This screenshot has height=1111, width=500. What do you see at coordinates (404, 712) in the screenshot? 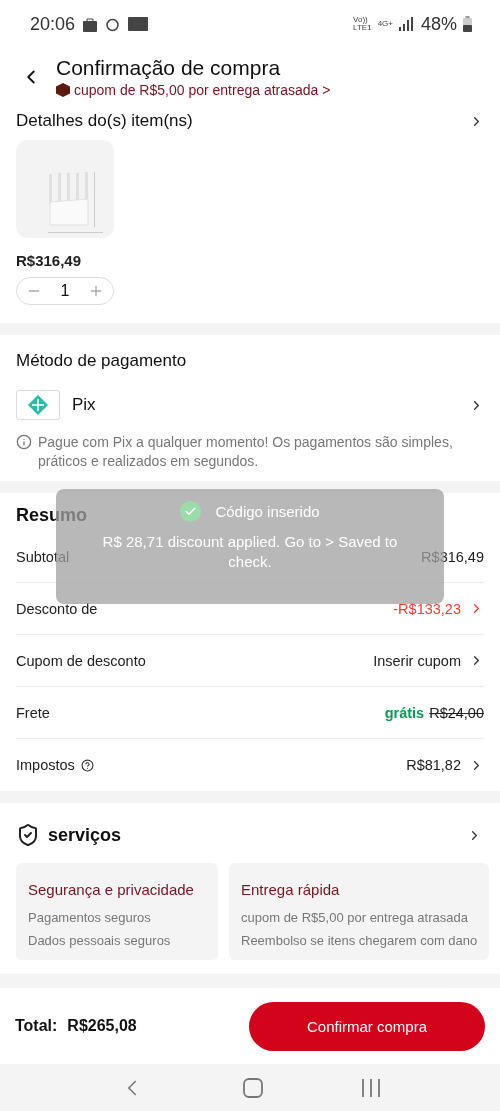
I see `free-shipping-label: grátis` at bounding box center [404, 712].